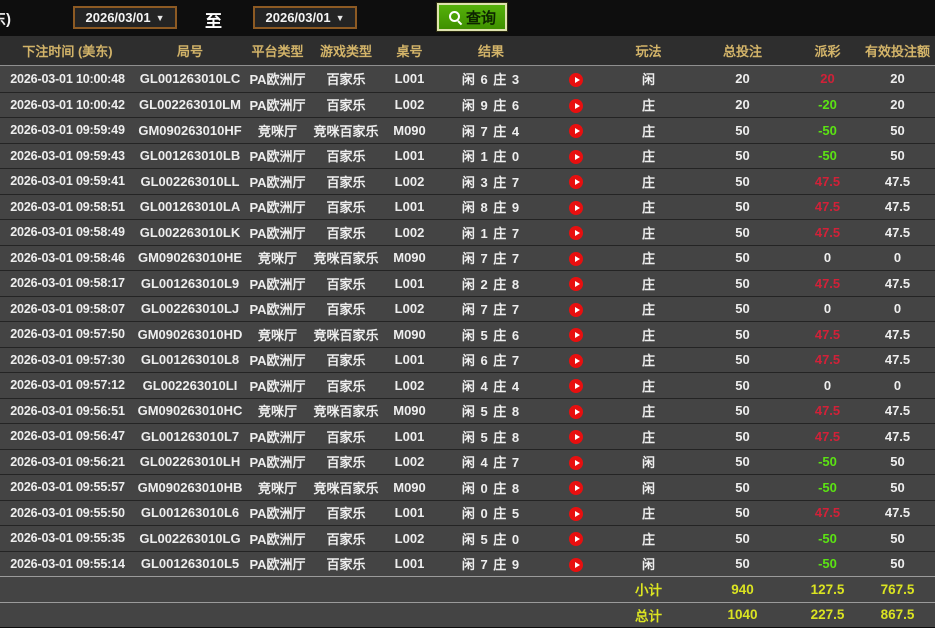  What do you see at coordinates (491, 157) in the screenshot?
I see `result-cell: 闲 1 庄 0` at bounding box center [491, 157].